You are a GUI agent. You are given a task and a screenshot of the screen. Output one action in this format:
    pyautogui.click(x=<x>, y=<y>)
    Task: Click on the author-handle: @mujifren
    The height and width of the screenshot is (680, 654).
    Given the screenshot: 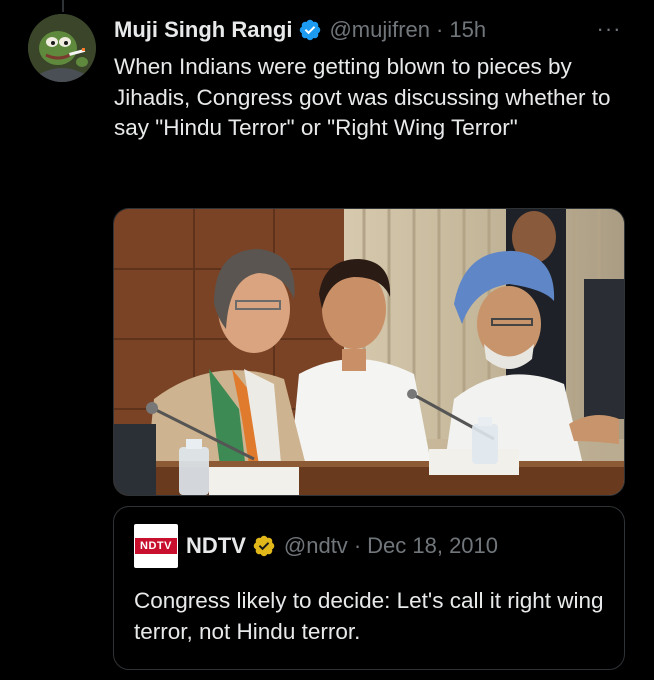 What is the action you would take?
    pyautogui.click(x=379, y=30)
    